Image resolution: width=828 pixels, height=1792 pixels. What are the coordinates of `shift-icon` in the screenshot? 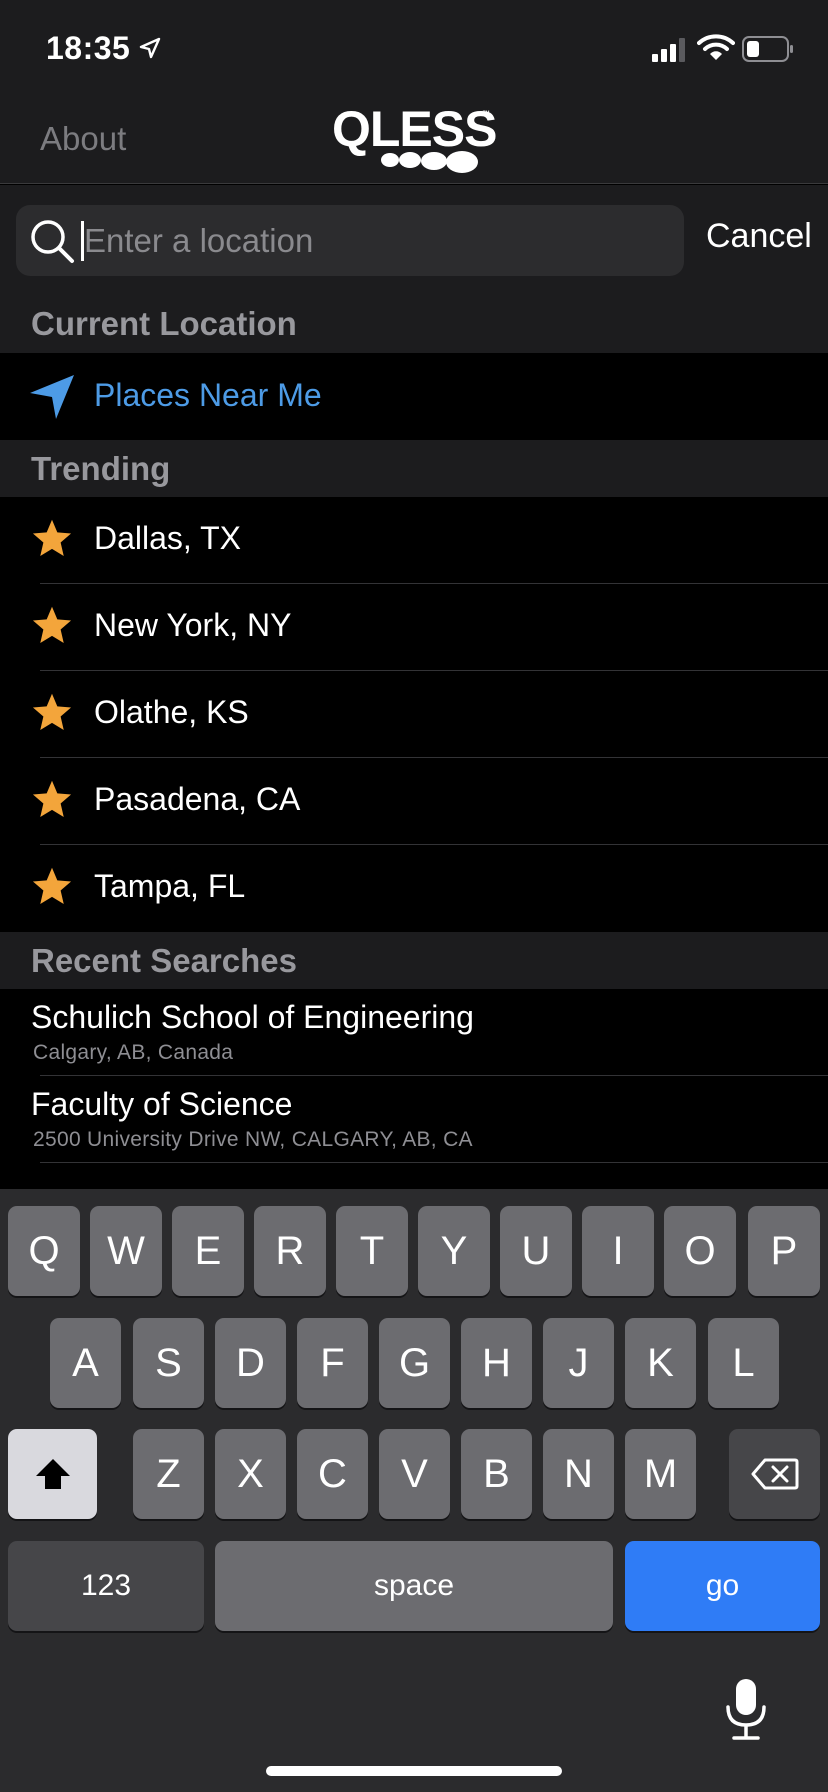 It's located at (52, 1474).